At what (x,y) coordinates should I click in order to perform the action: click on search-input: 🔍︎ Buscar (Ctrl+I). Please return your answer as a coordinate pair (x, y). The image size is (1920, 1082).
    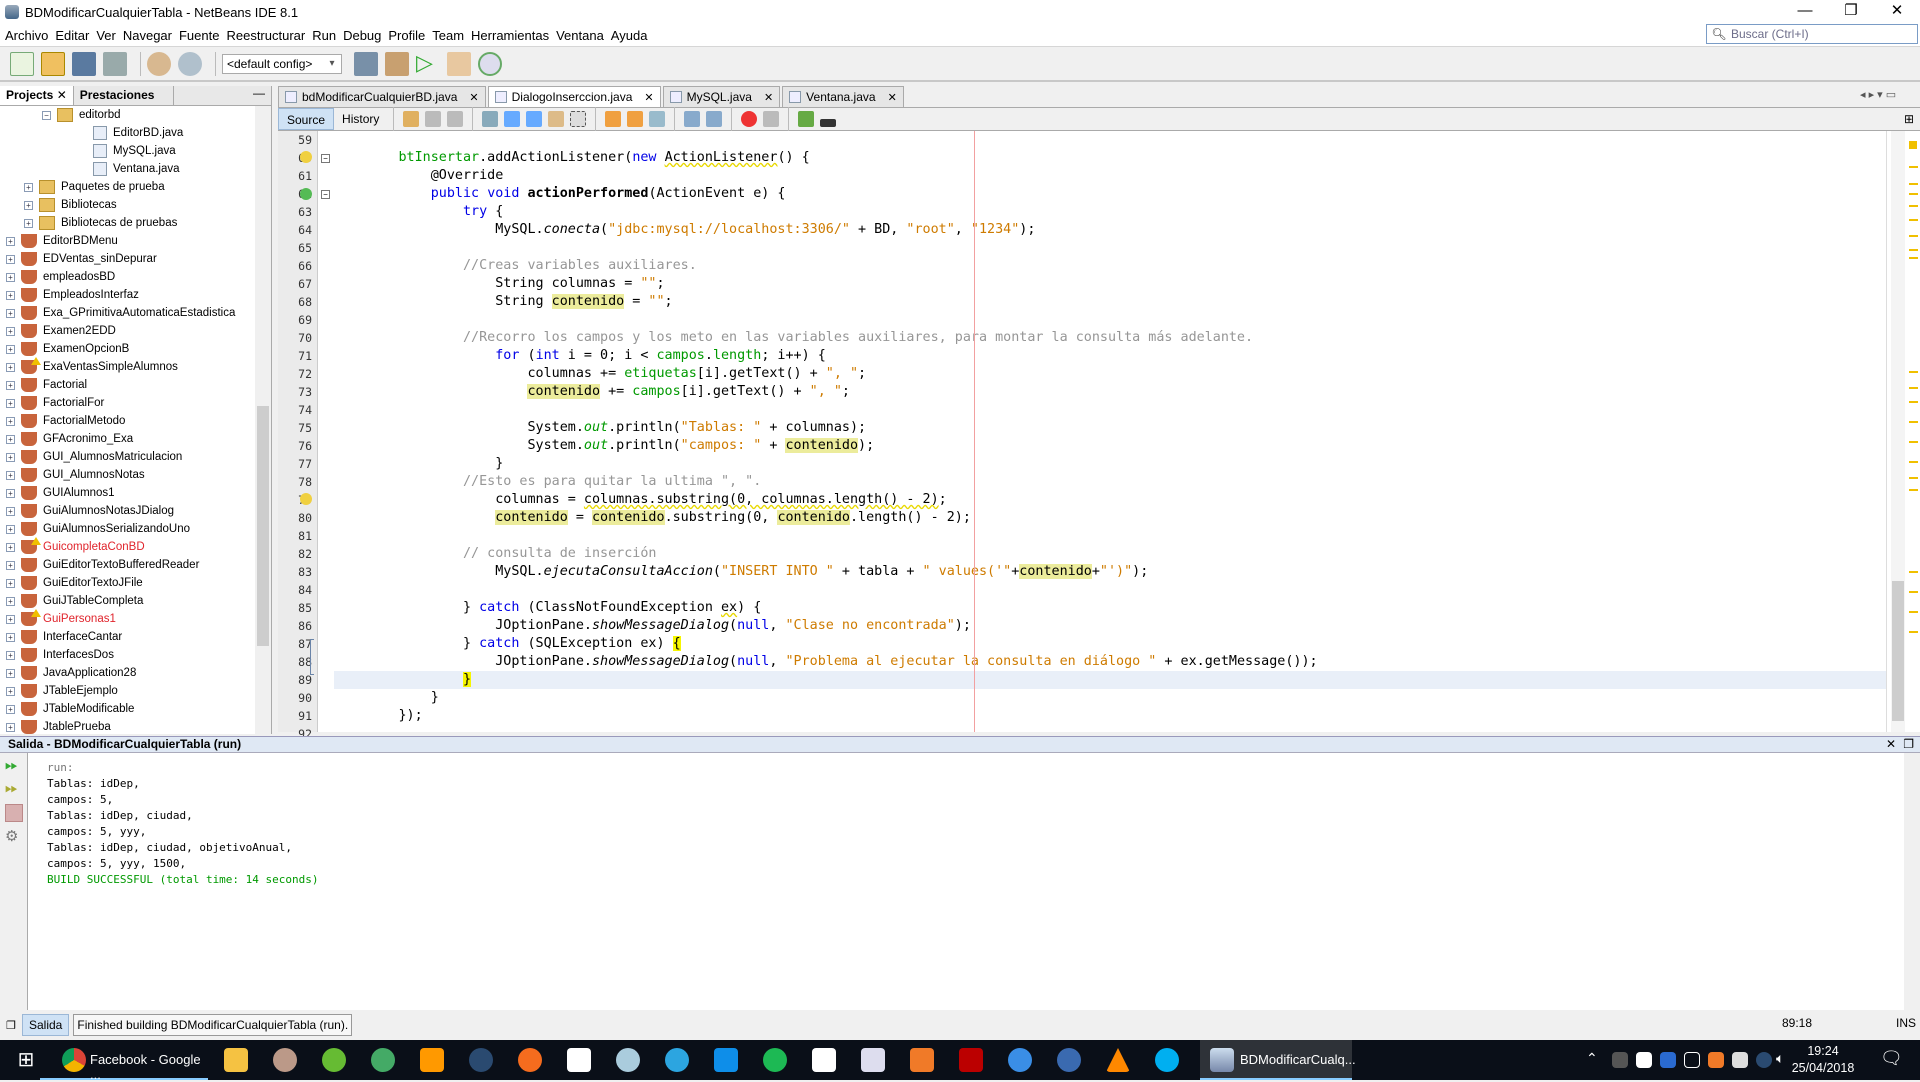
    Looking at the image, I should click on (1812, 34).